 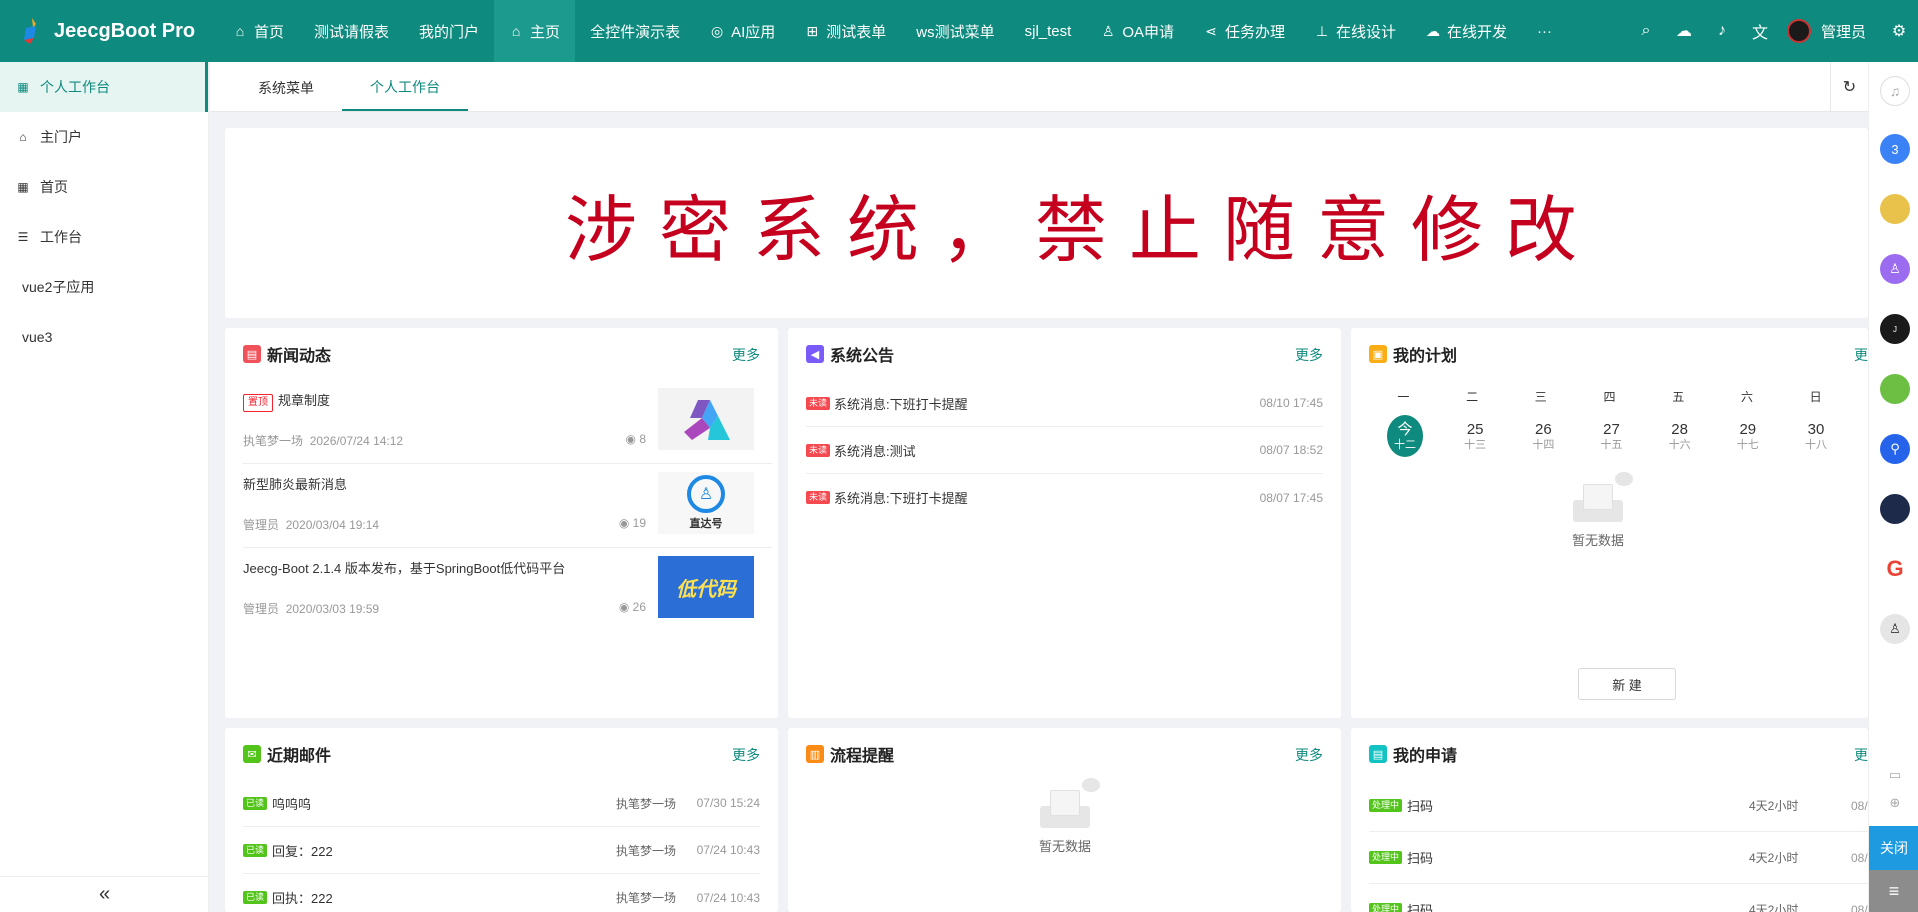 I want to click on flow-icon: ⚲, so click(x=1895, y=449).